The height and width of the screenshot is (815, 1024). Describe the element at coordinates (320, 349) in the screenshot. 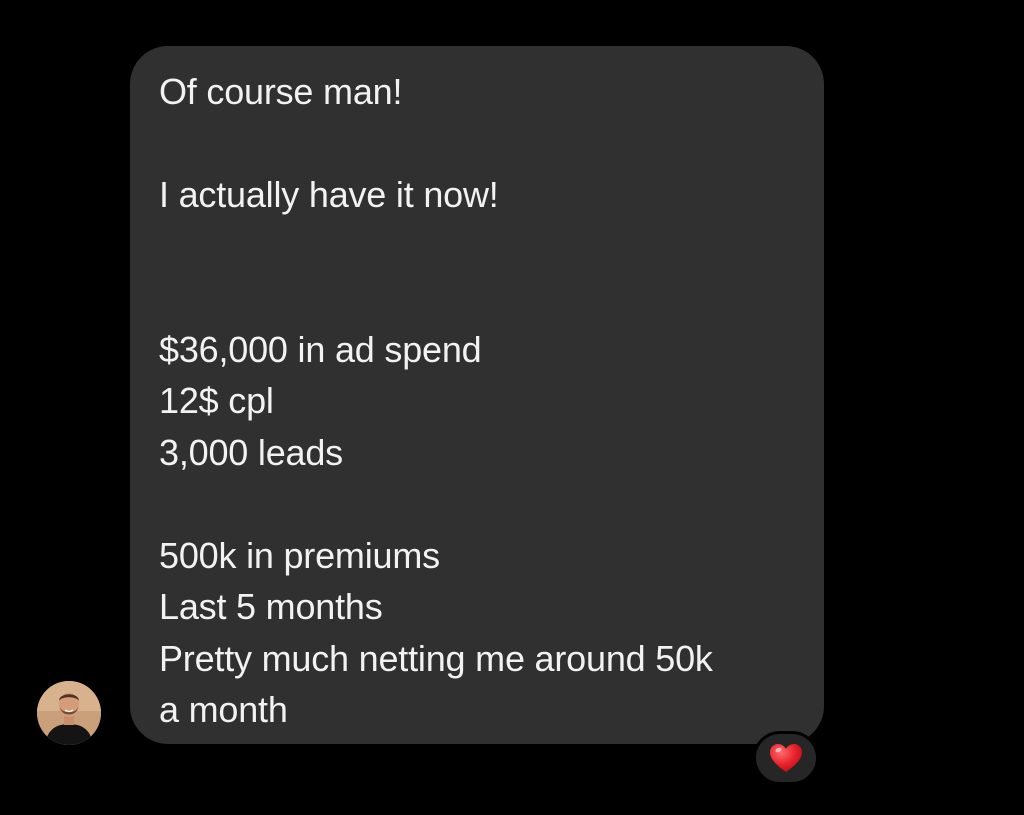

I see `message-line: $36,000 in ad spend` at that location.